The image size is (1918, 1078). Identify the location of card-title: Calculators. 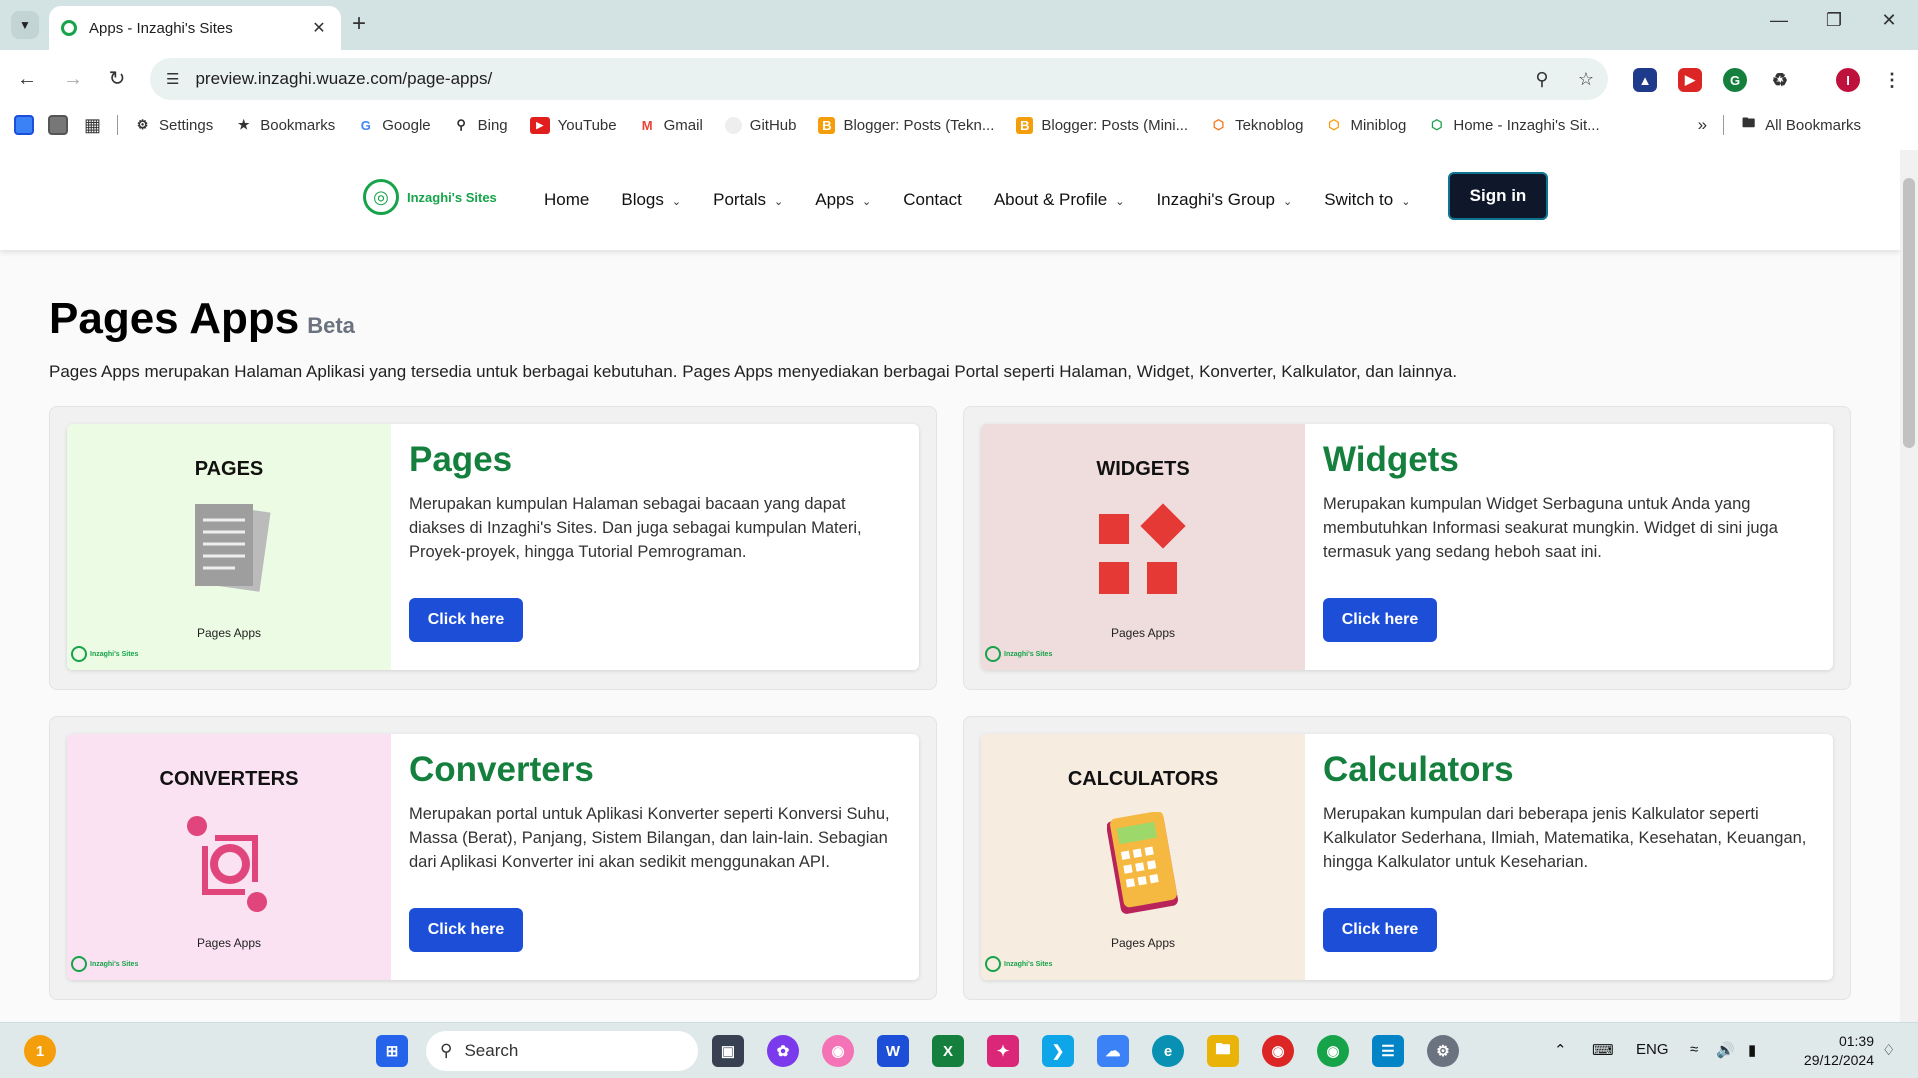
(1568, 770).